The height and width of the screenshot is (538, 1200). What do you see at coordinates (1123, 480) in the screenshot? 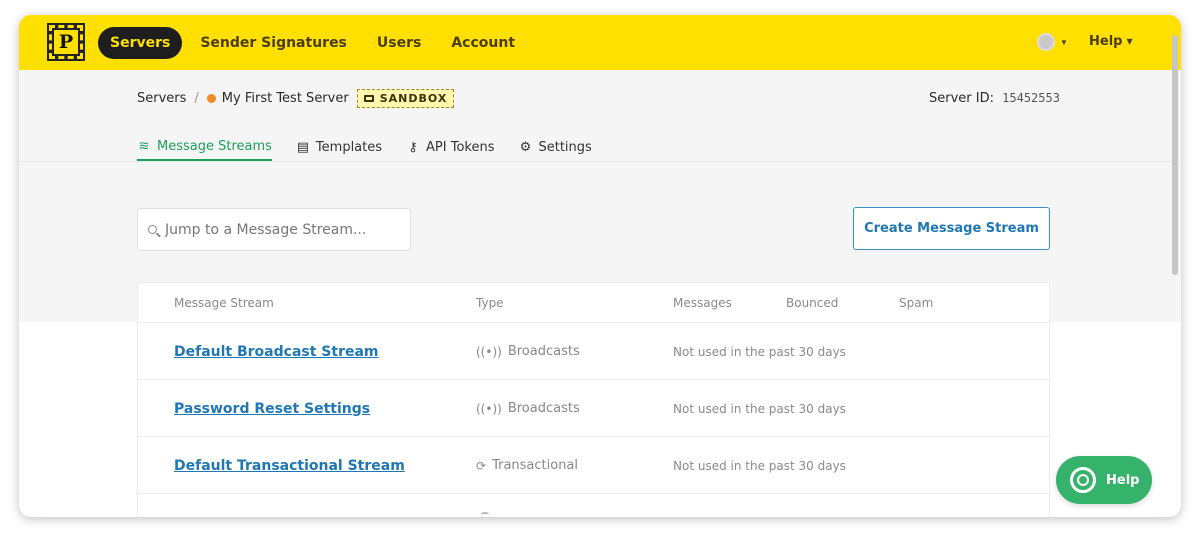
I see `help-button-label: Help` at bounding box center [1123, 480].